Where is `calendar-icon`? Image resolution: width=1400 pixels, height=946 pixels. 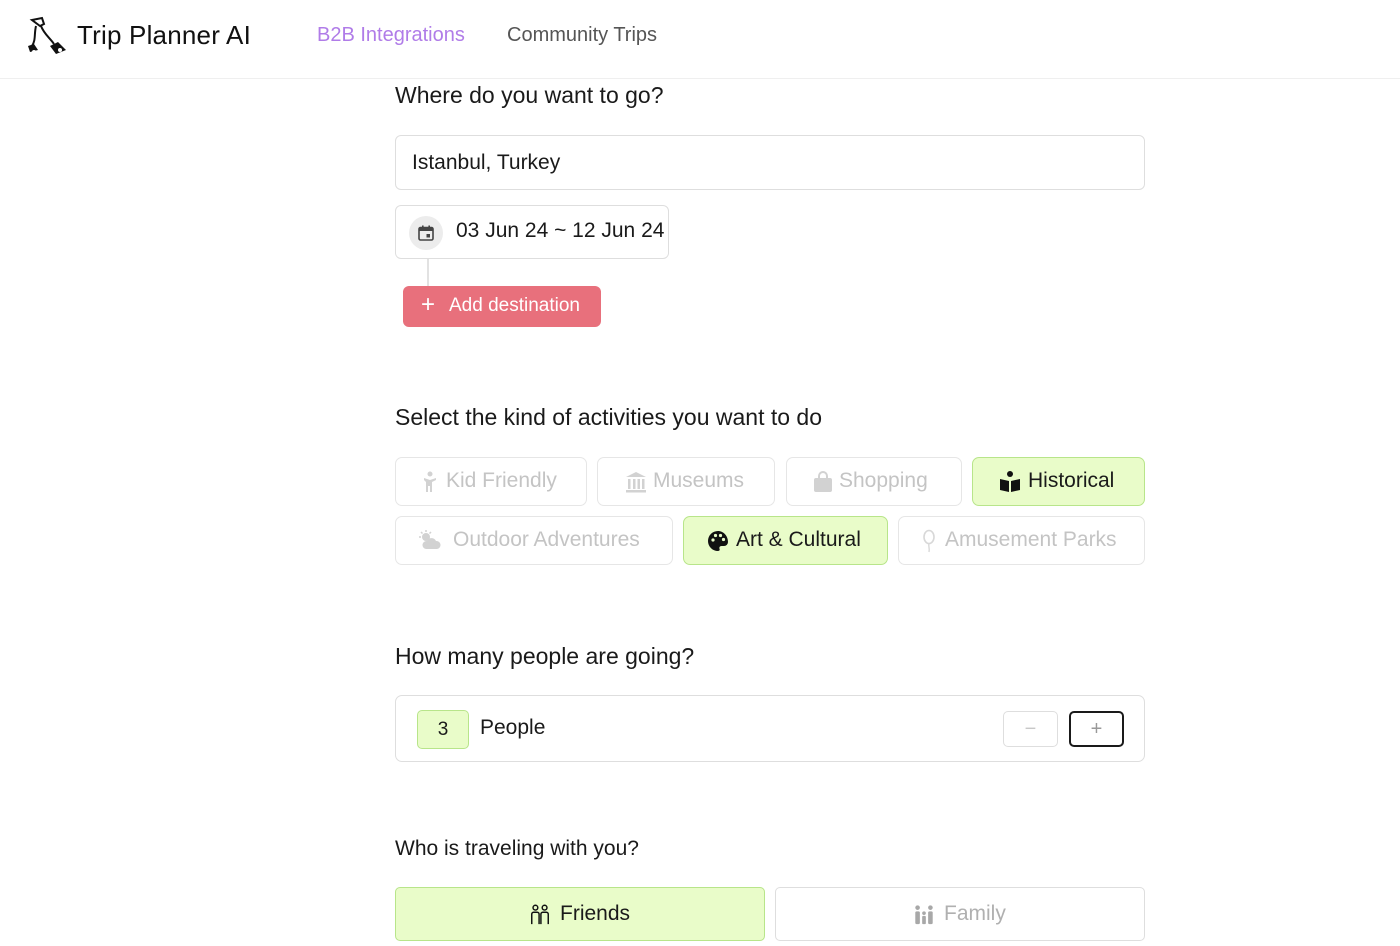
calendar-icon is located at coordinates (426, 233).